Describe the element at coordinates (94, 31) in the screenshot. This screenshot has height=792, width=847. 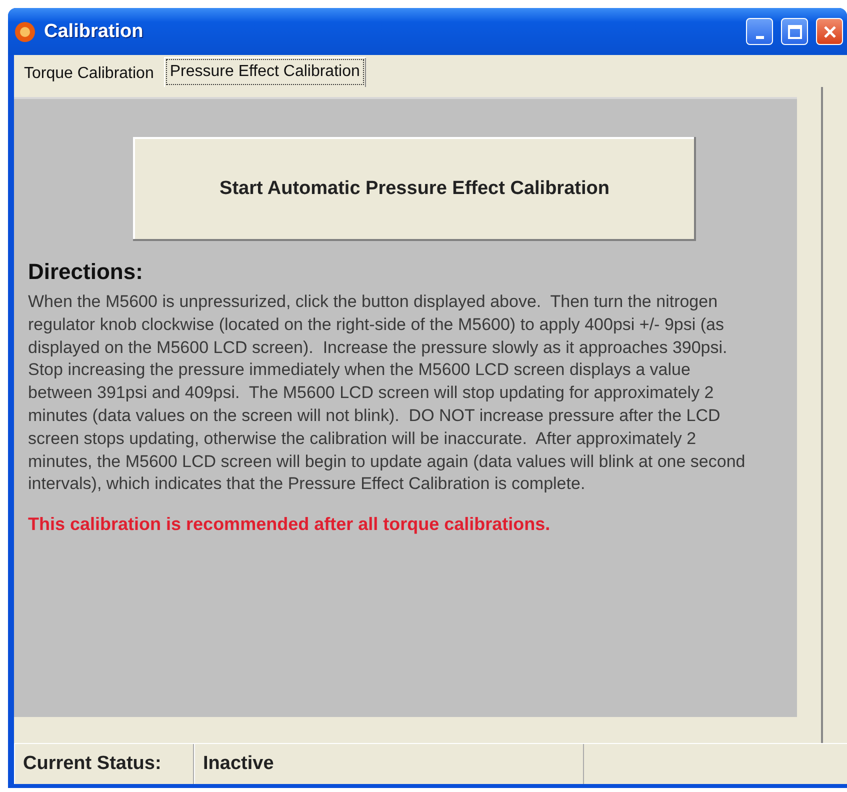
I see `window-title: Calibration` at that location.